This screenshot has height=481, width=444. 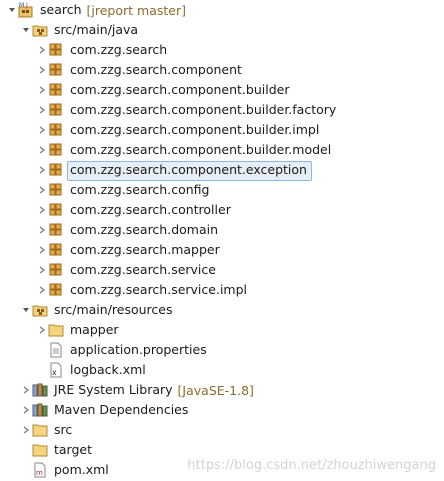 What do you see at coordinates (195, 129) in the screenshot?
I see `tree-item-label: com.zzg.search.component.builder.impl` at bounding box center [195, 129].